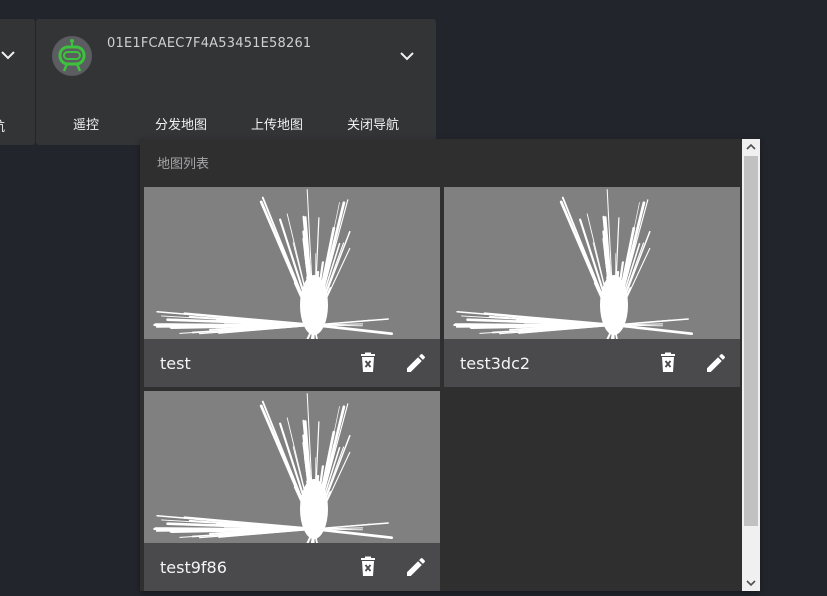 The height and width of the screenshot is (596, 827). What do you see at coordinates (2, 125) in the screenshot?
I see `action-close-nav-partial: 航` at bounding box center [2, 125].